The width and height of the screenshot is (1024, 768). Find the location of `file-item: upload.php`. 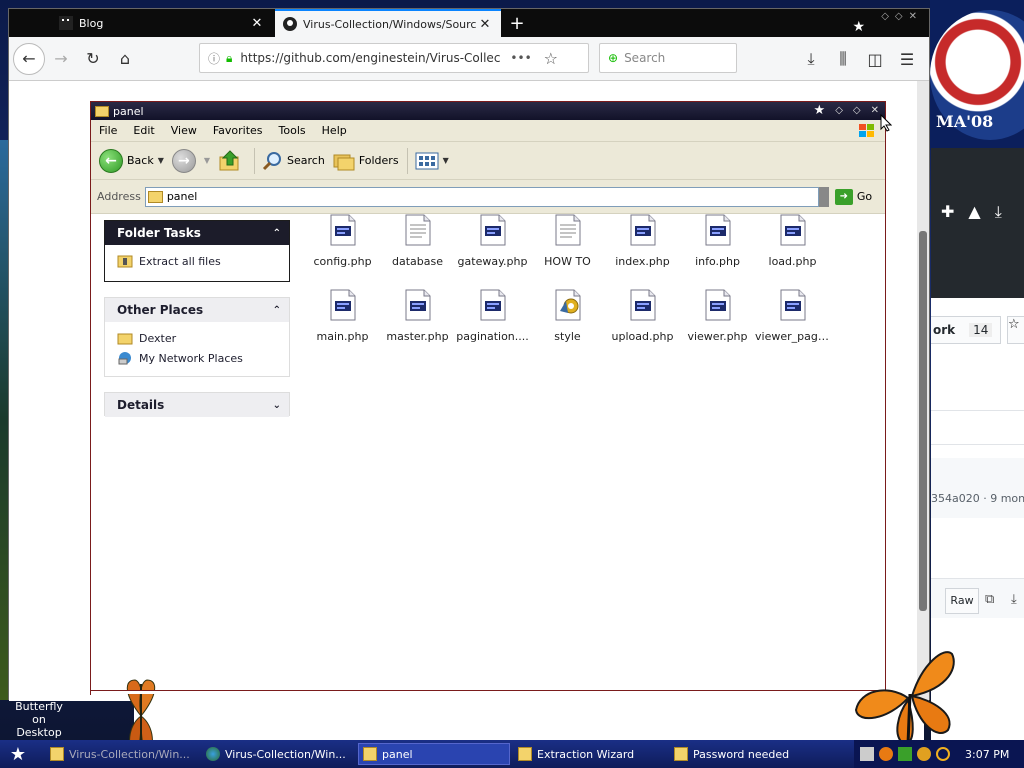

file-item: upload.php is located at coordinates (642, 316).